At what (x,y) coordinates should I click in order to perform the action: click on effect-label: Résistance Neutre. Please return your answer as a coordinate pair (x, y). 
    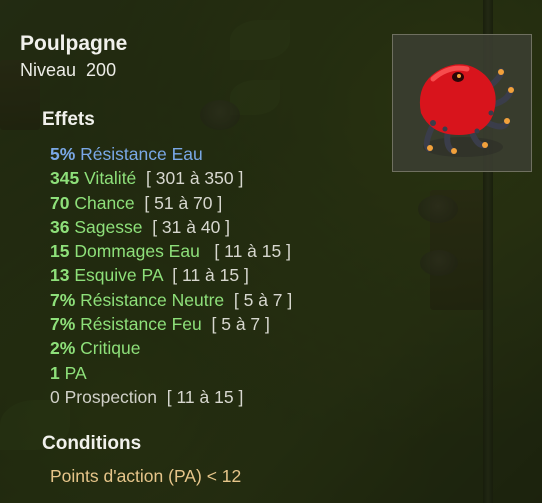
    Looking at the image, I should click on (152, 299).